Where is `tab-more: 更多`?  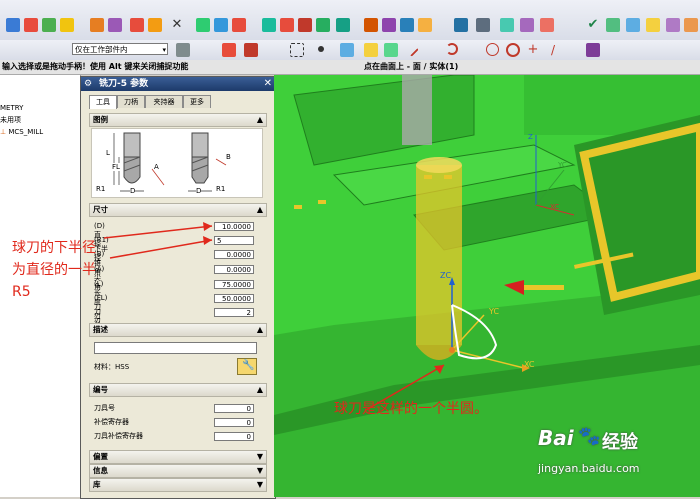
tab-more: 更多 is located at coordinates (197, 101).